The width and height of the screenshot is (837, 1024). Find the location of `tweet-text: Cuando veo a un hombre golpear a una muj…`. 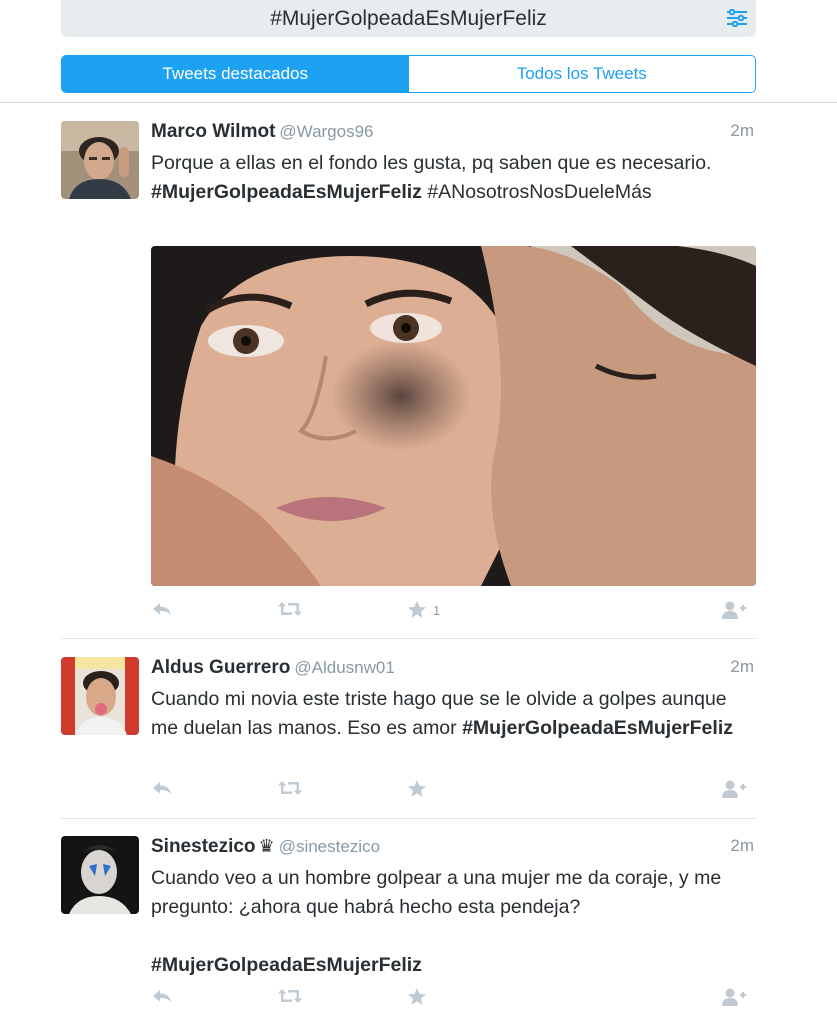

tweet-text: Cuando veo a un hombre golpear a una muj… is located at coordinates (453, 922).